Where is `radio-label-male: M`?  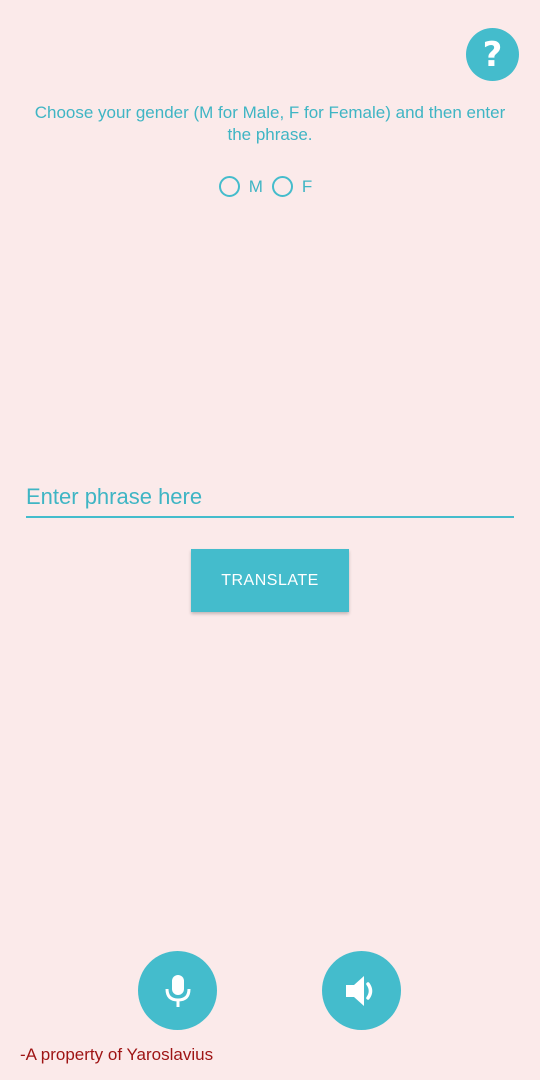
radio-label-male: M is located at coordinates (255, 186).